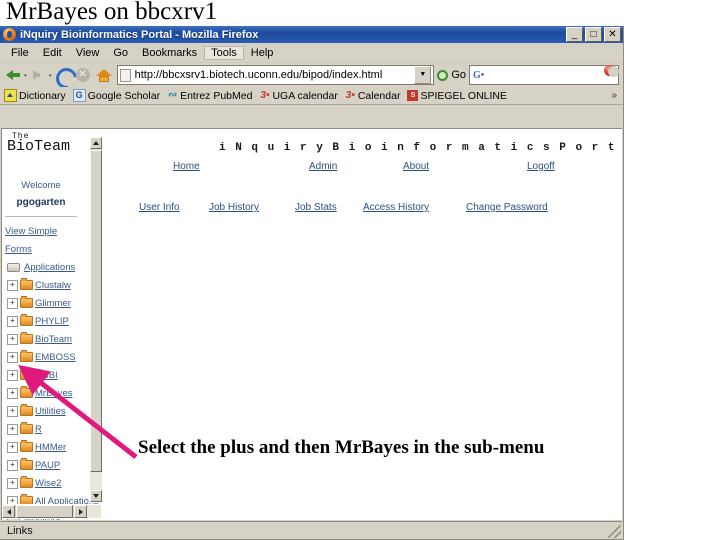  I want to click on spiegel-icon: S, so click(413, 95).